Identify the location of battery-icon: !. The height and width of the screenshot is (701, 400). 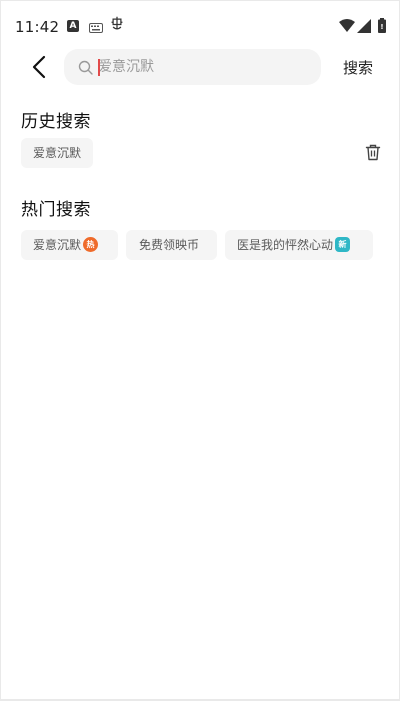
(382, 25).